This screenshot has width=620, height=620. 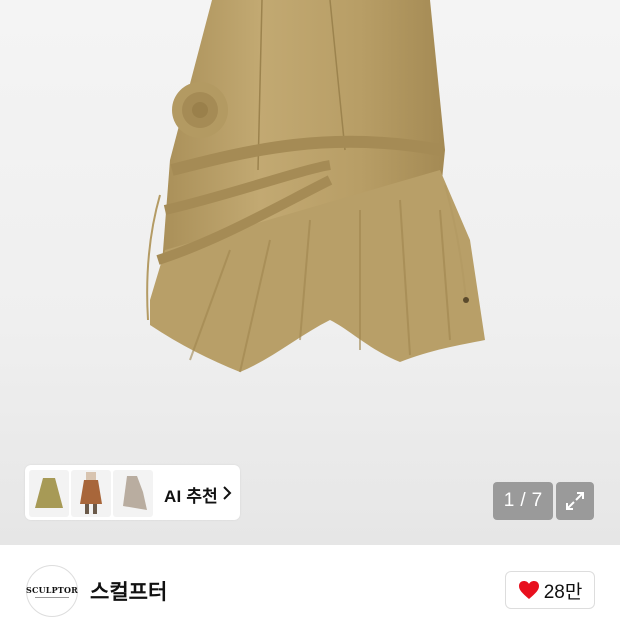 I want to click on expand-icon, so click(x=575, y=501).